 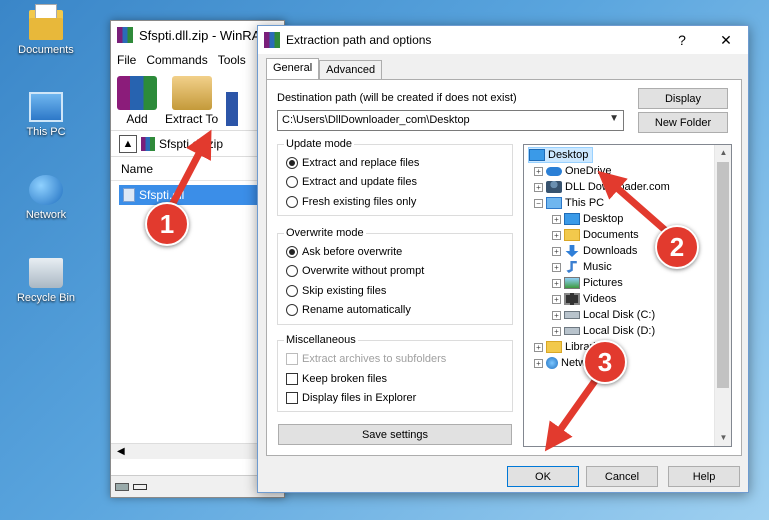 I want to click on tree-item-pictures: + Pictures, so click(x=587, y=283).